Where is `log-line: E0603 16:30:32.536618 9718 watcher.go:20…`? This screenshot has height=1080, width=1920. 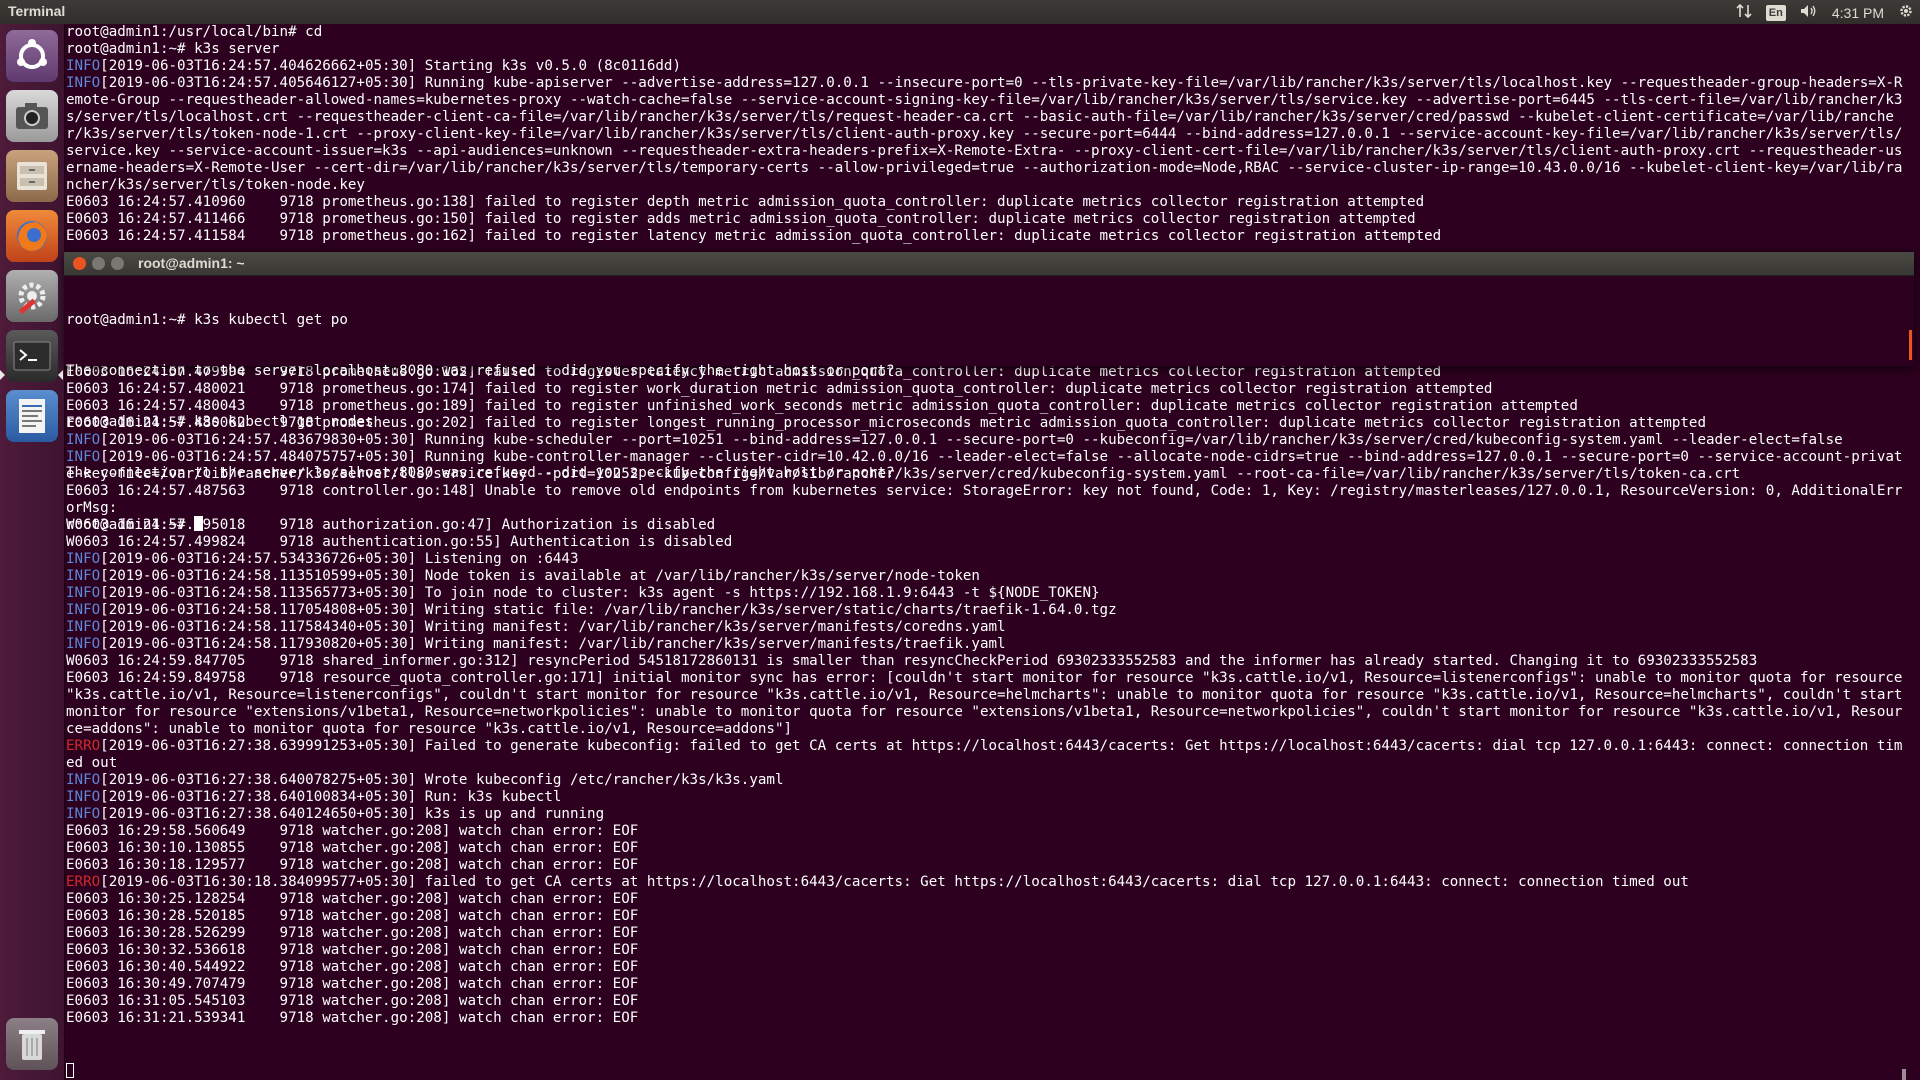 log-line: E0603 16:30:32.536618 9718 watcher.go:20… is located at coordinates (986, 950).